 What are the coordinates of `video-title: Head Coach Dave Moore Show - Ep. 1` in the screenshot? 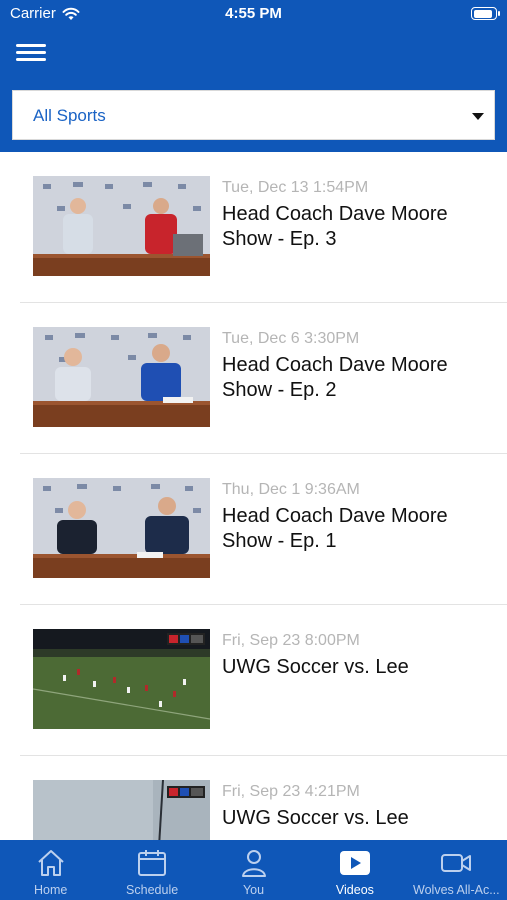 It's located at (335, 528).